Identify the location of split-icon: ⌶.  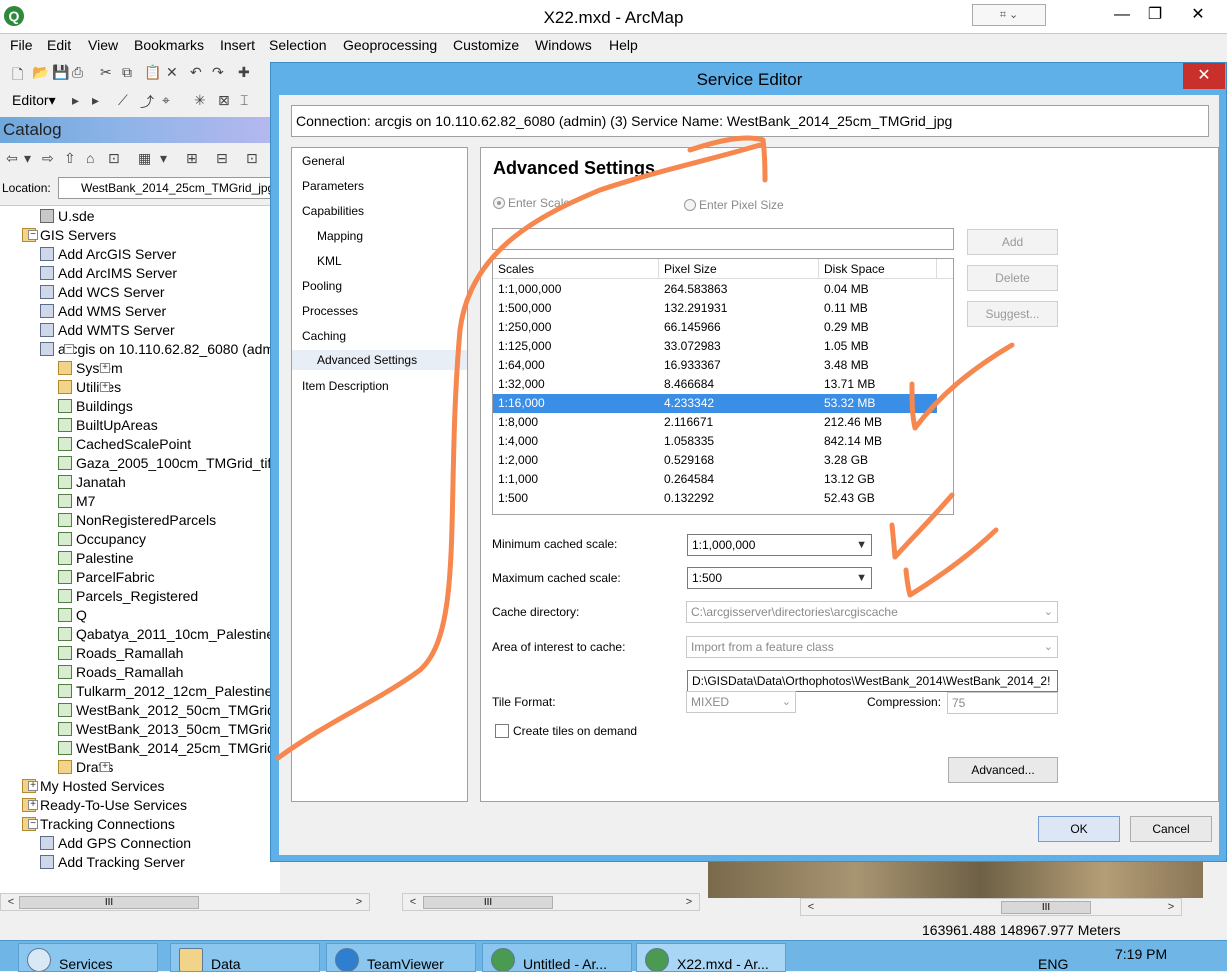
(244, 100).